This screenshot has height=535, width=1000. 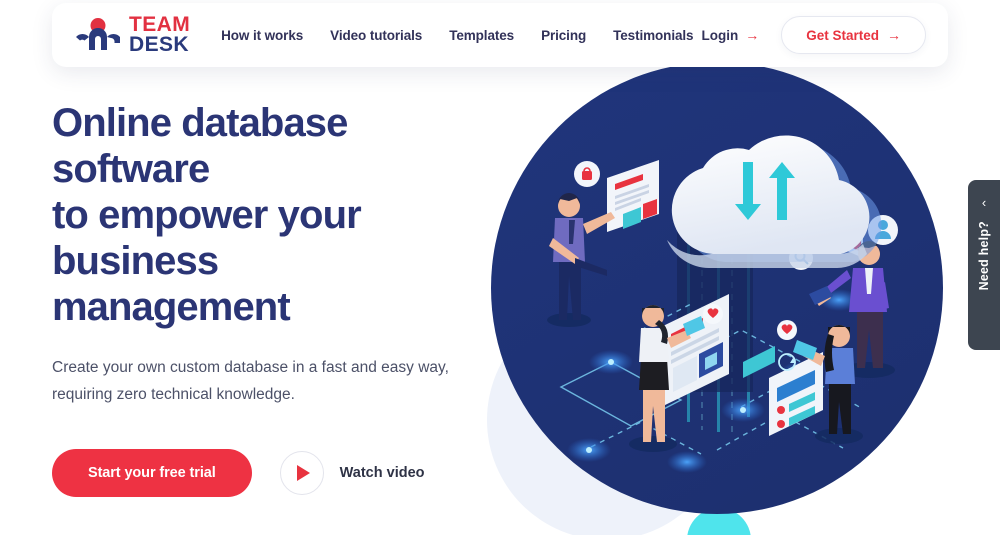 I want to click on watch-video-label: Watch video, so click(x=382, y=473).